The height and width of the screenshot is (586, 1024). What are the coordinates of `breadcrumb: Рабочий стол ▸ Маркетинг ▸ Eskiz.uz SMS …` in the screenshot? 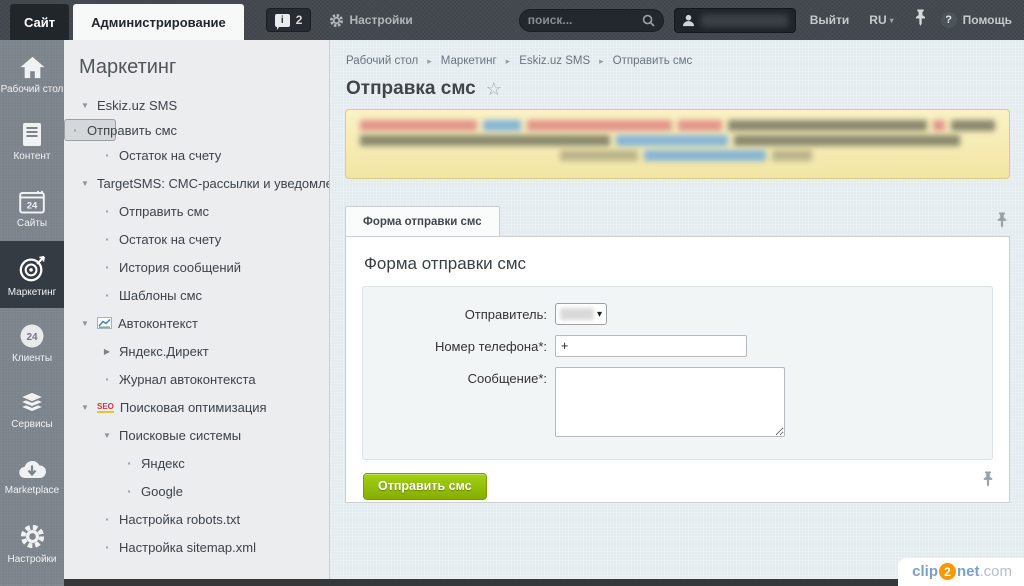 It's located at (685, 61).